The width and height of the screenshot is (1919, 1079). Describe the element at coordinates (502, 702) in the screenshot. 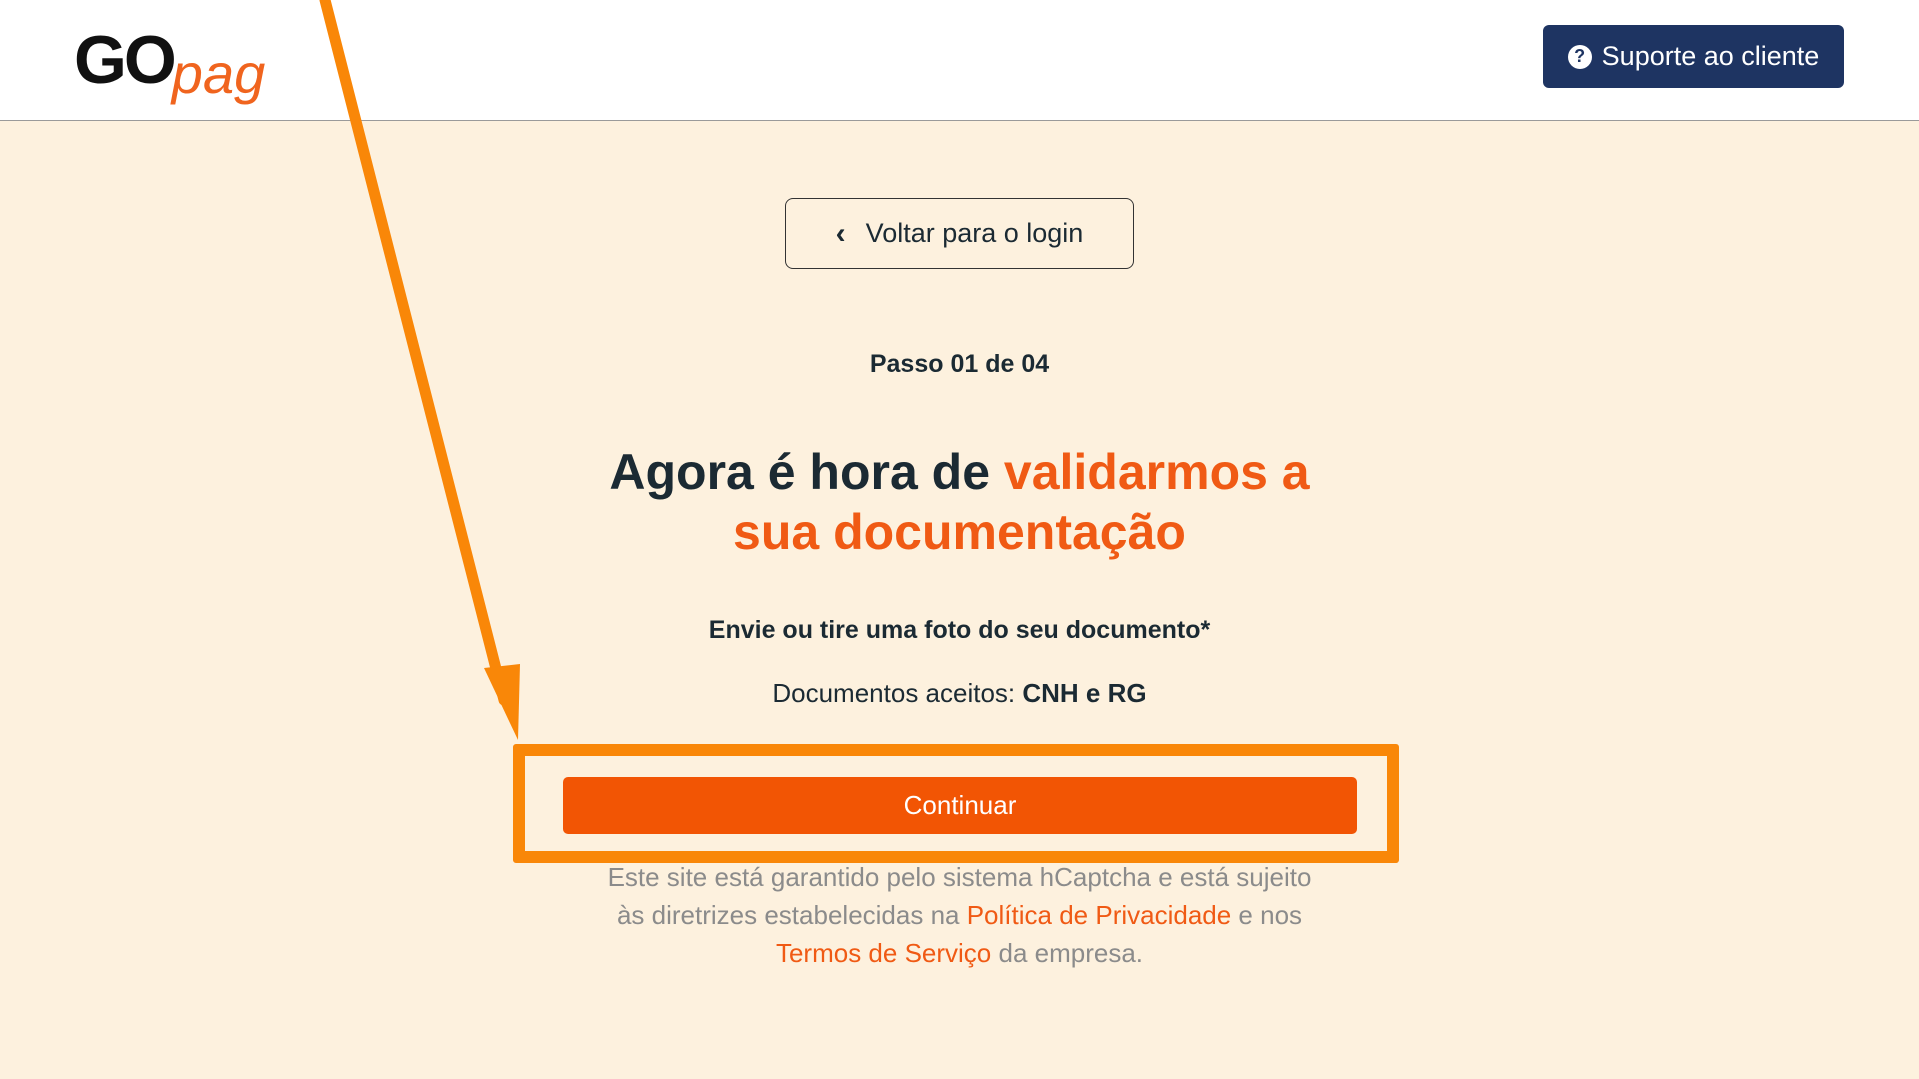

I see `annotation-arrowhead` at that location.